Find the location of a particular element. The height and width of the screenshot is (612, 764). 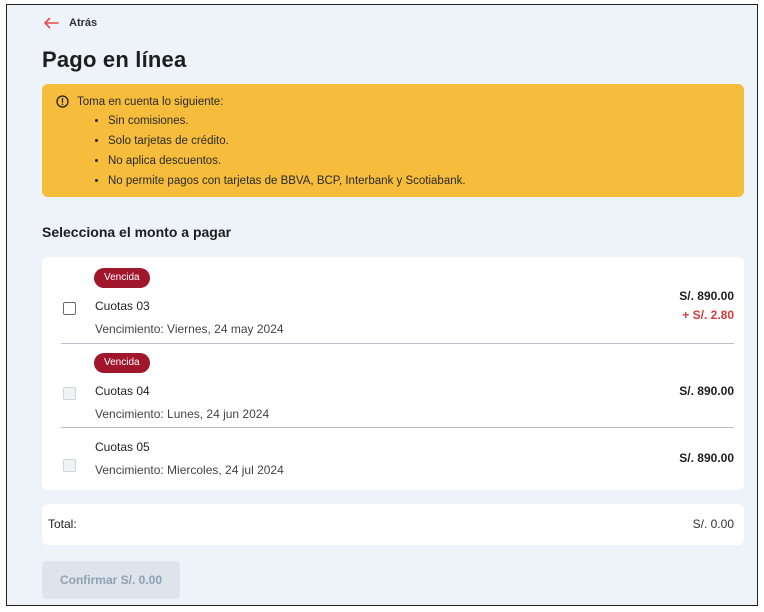

confirm-payment-button: Confirmar S/. 0.00 is located at coordinates (111, 580).